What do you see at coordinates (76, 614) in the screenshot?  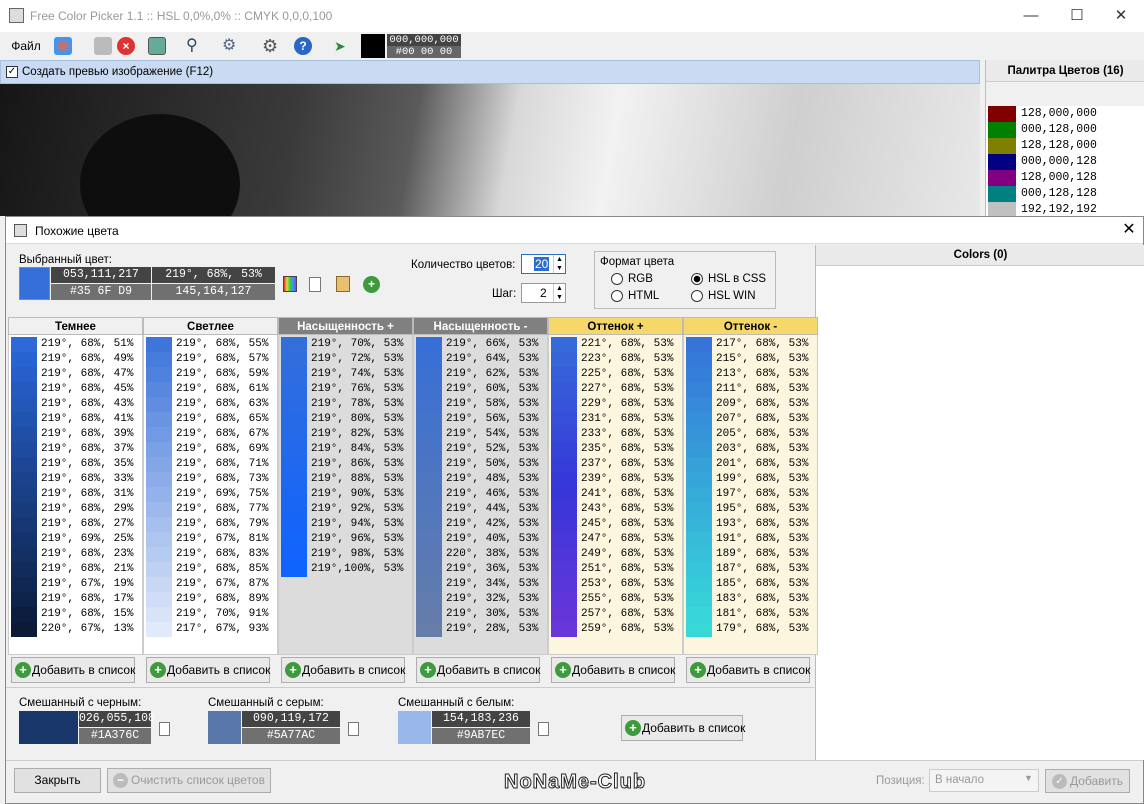 I see `color-item: 219°, 68%, 15%` at bounding box center [76, 614].